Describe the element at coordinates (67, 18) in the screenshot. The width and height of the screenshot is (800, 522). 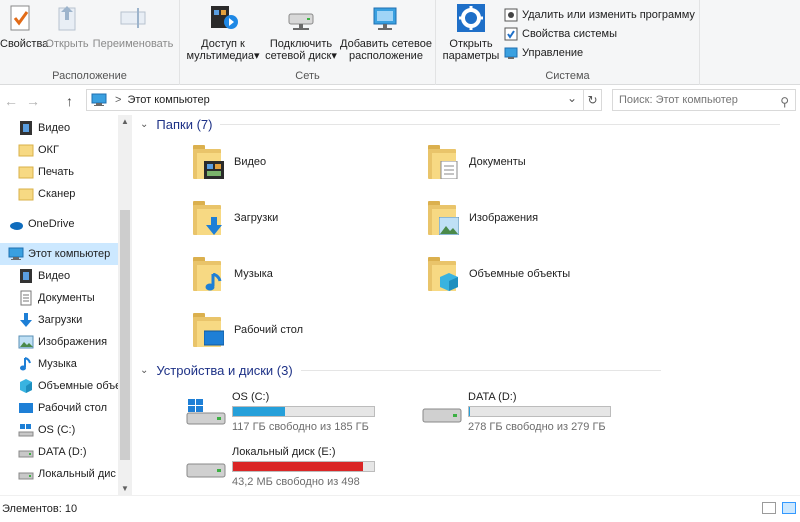
I see `open-icon` at that location.